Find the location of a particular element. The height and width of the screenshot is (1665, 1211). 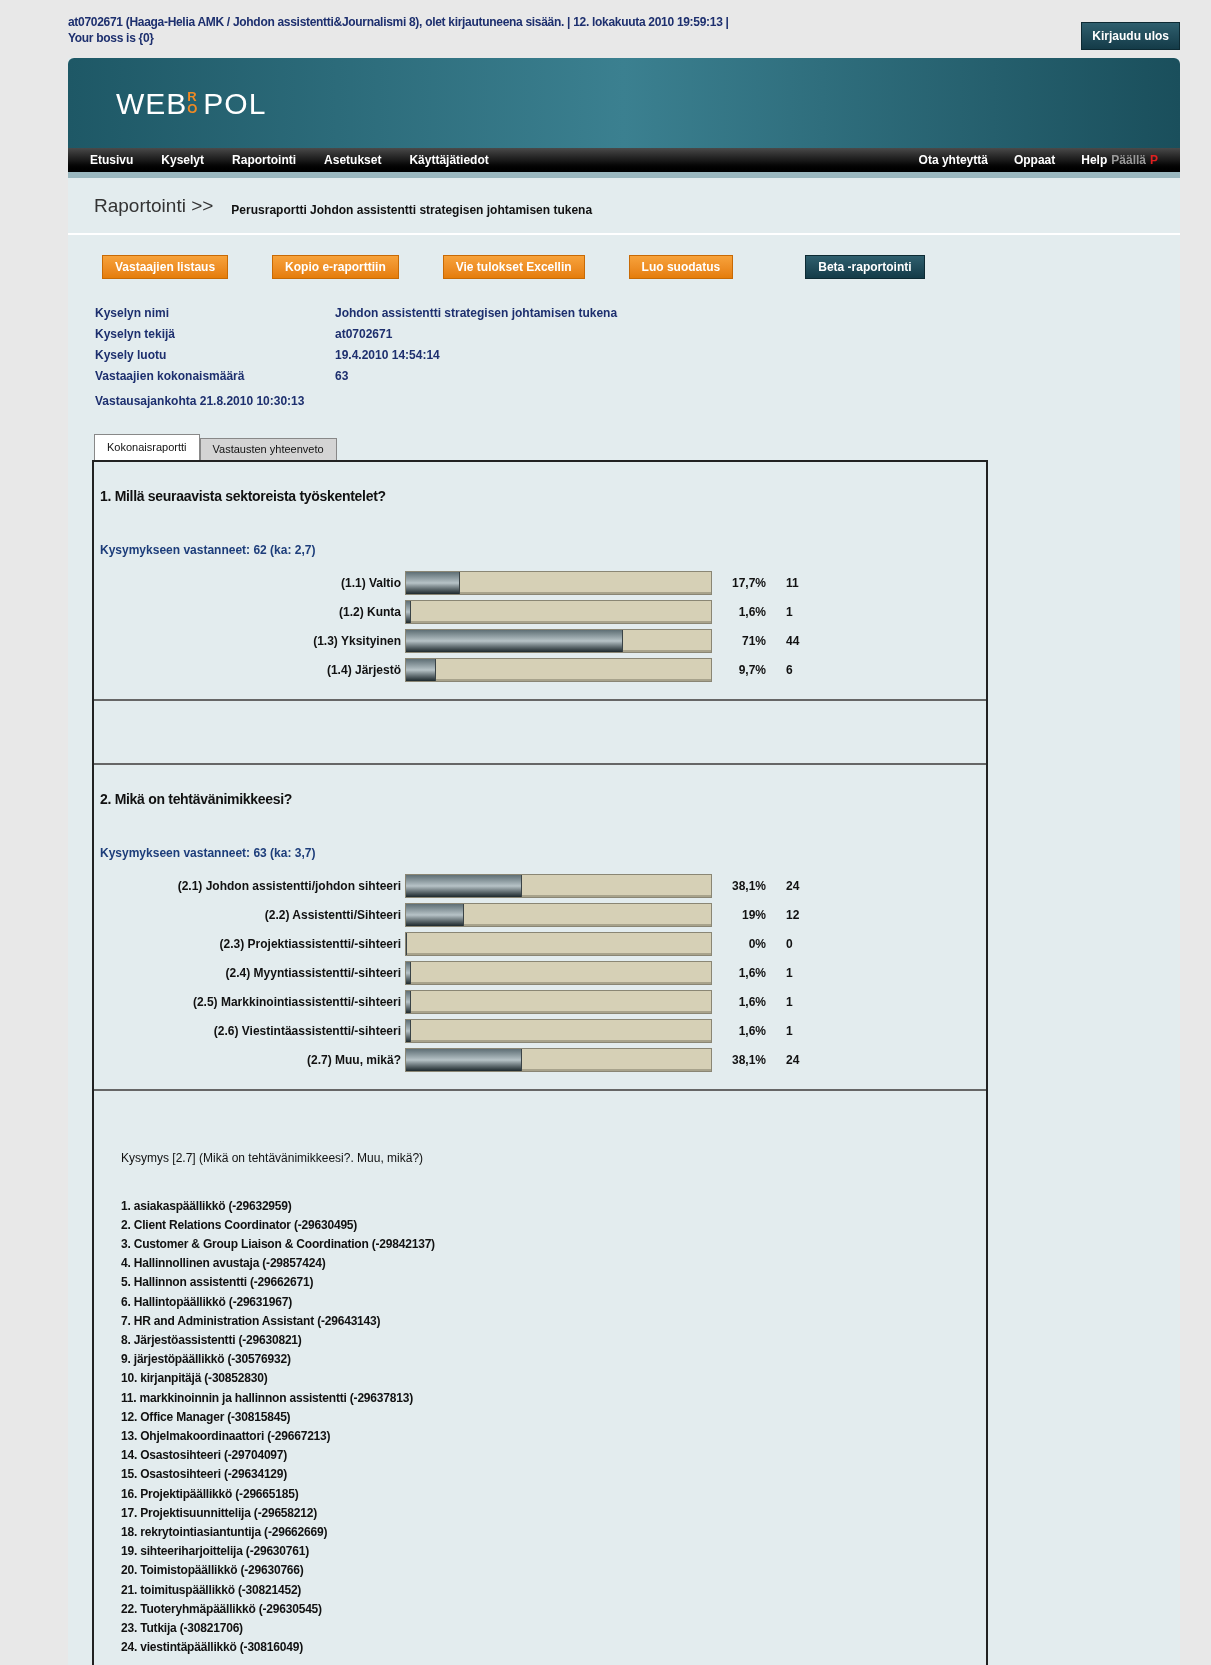

info-label: Kyselyn tekijä is located at coordinates (136, 334).